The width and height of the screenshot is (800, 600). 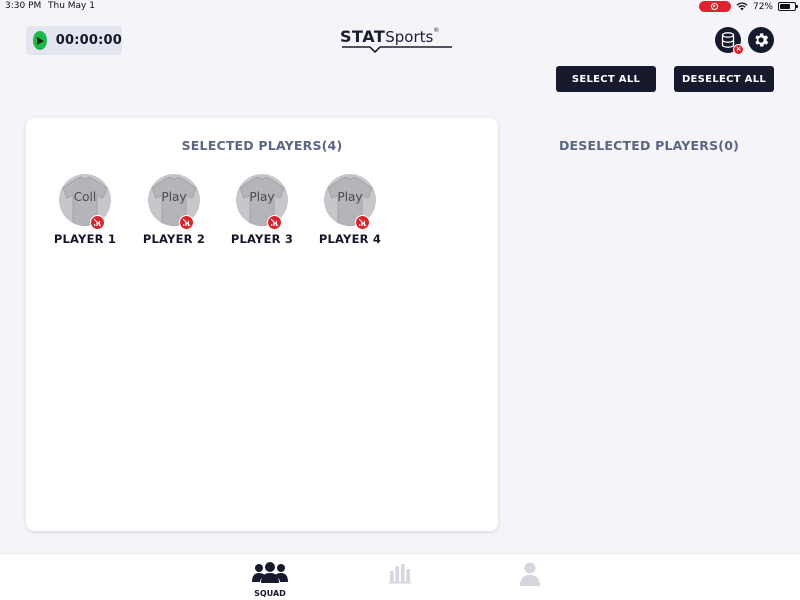 I want to click on squad-icon, so click(x=270, y=572).